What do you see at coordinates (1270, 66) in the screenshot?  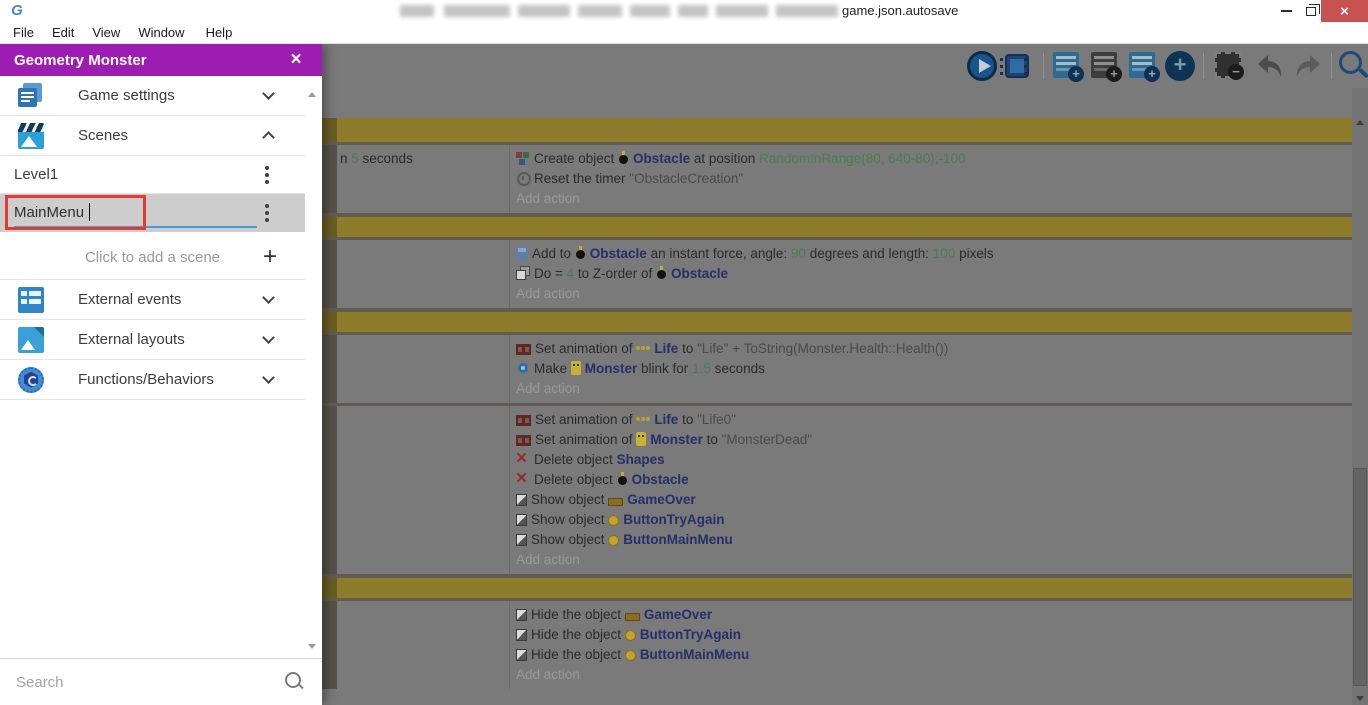 I see `undo-icon` at bounding box center [1270, 66].